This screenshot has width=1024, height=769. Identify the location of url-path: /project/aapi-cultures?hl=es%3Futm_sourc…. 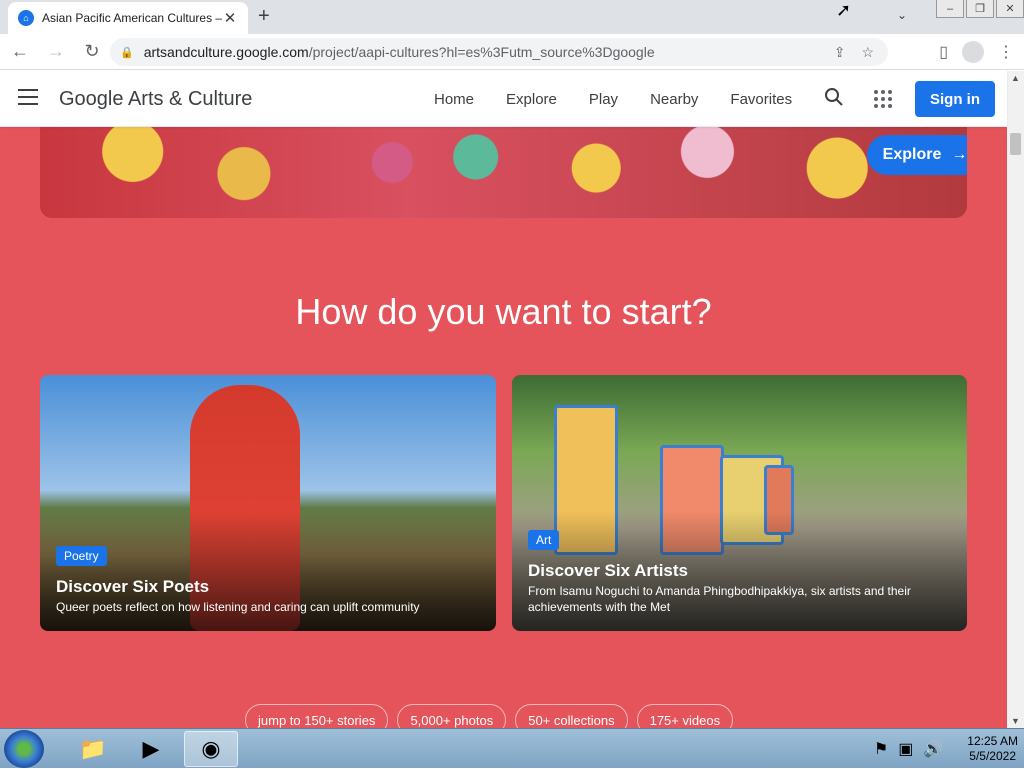
(481, 52).